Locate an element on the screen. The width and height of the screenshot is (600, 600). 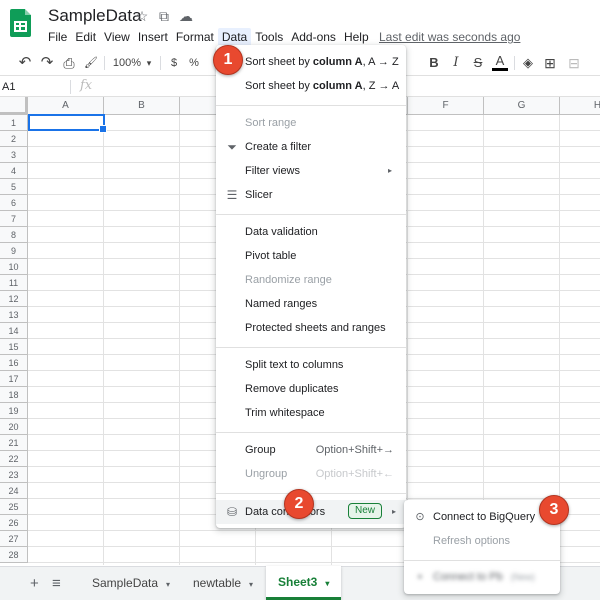
document-title: SampleData is located at coordinates (95, 16).